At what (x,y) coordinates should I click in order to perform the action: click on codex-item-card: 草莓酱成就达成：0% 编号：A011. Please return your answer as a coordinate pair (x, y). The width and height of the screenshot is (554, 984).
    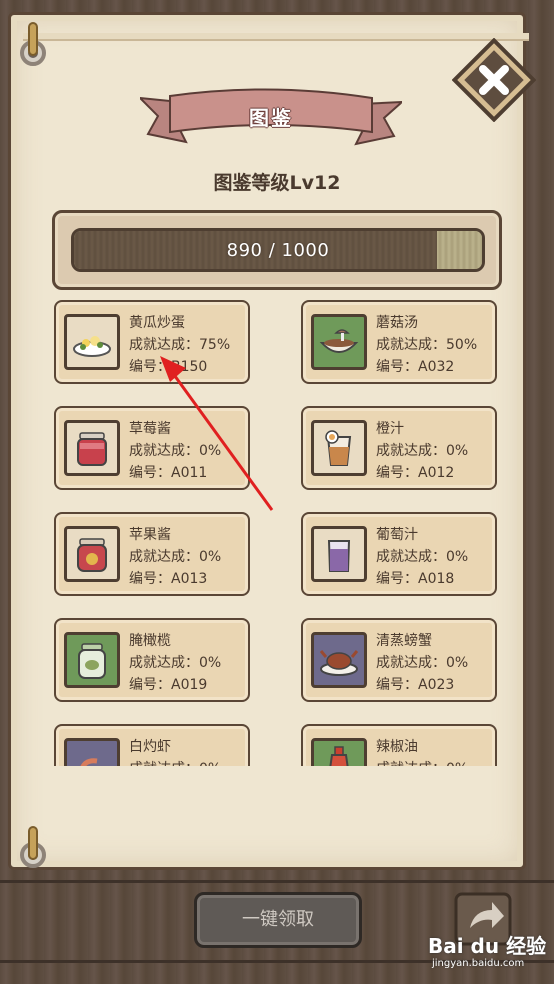
    Looking at the image, I should click on (152, 448).